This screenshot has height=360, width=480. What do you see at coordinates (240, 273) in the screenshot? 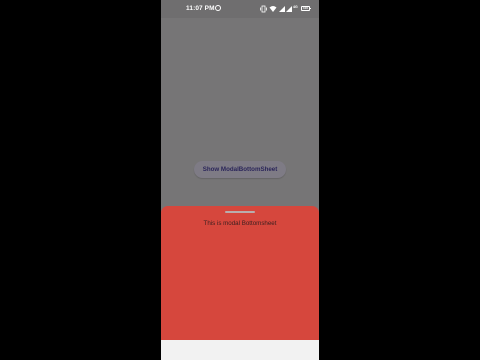
I see `modal-bottom-sheet: This is modal Bottomsheet` at bounding box center [240, 273].